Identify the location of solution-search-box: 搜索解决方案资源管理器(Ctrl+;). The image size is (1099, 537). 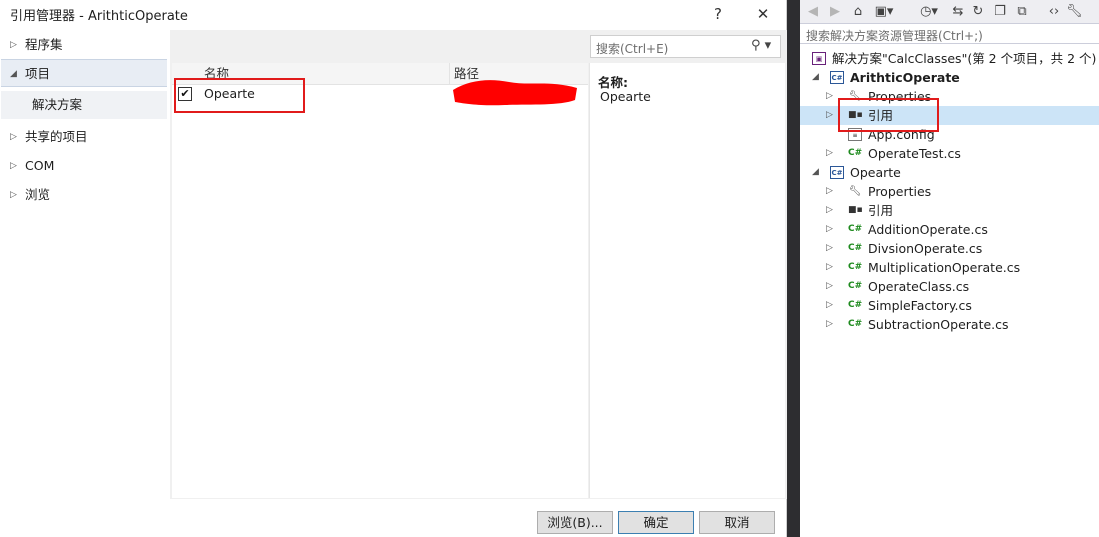
(949, 34).